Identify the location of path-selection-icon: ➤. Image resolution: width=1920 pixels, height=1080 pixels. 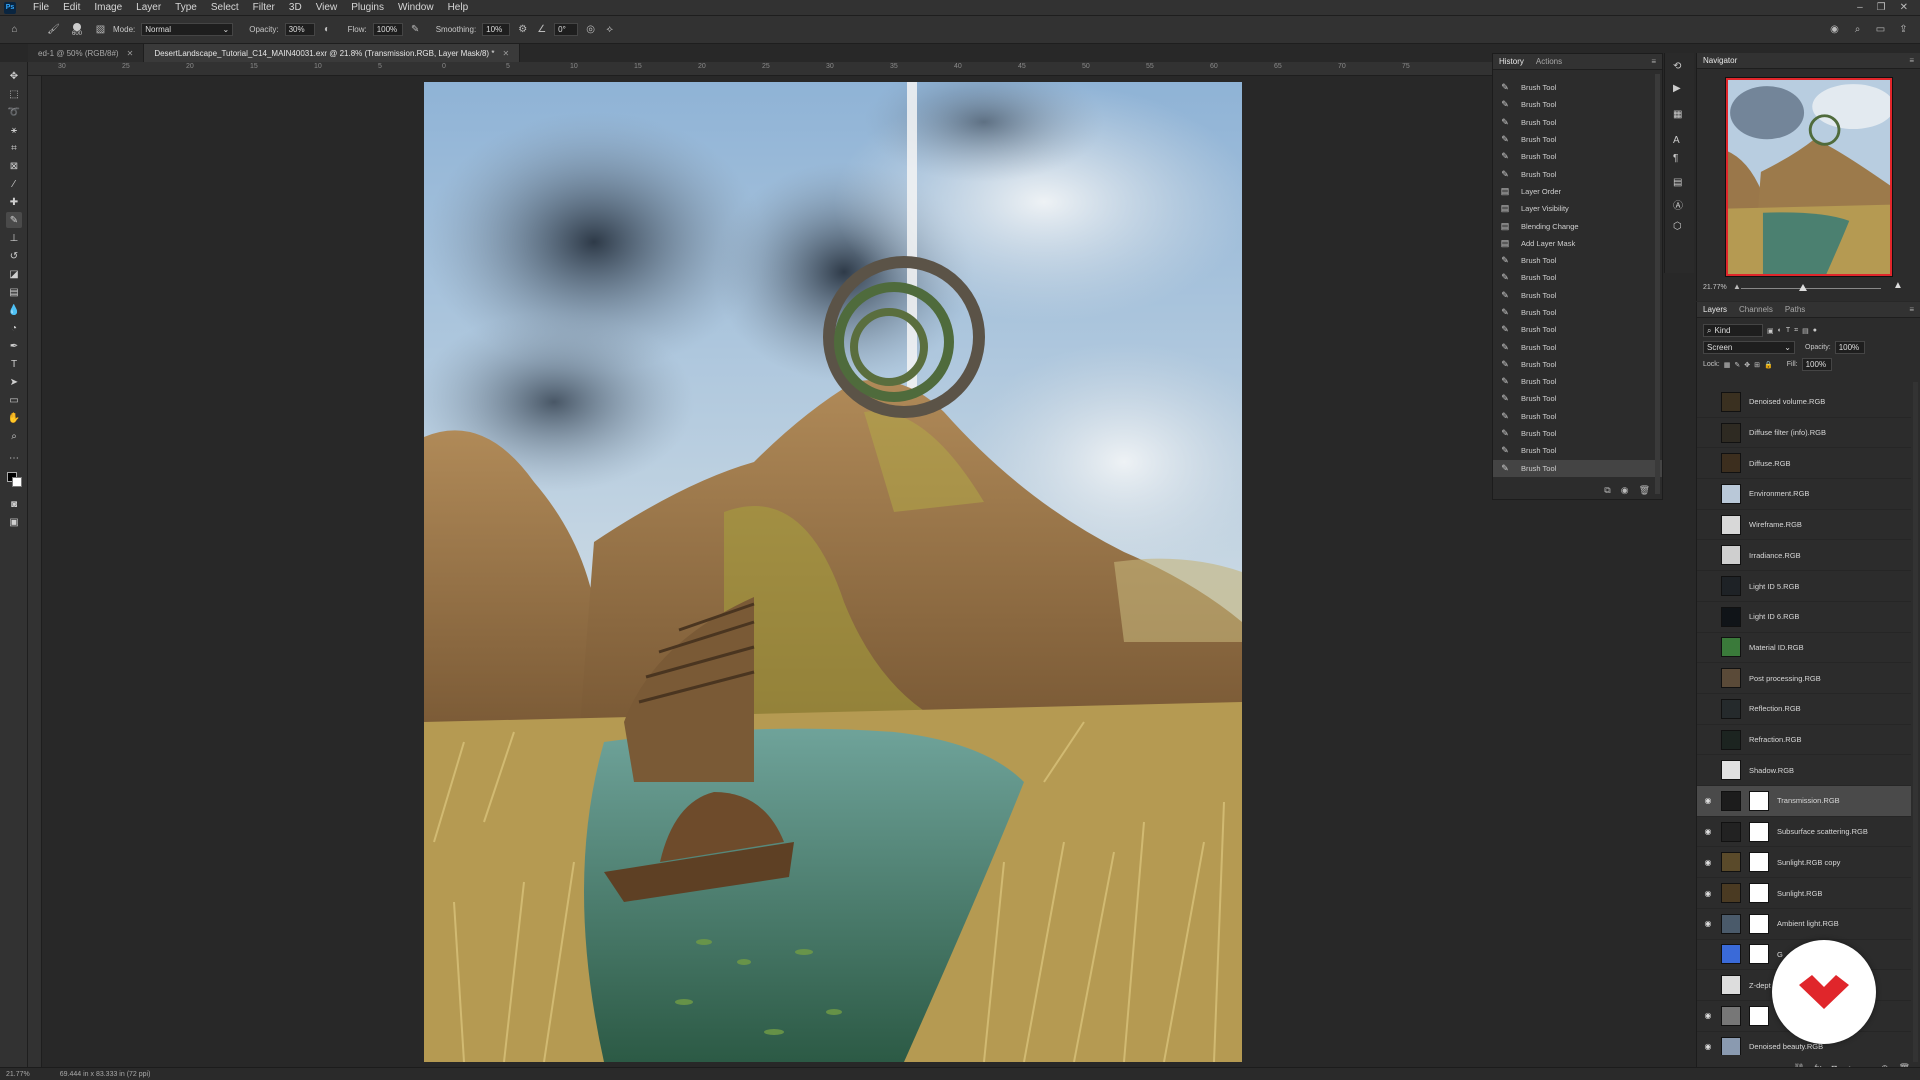
(14, 382).